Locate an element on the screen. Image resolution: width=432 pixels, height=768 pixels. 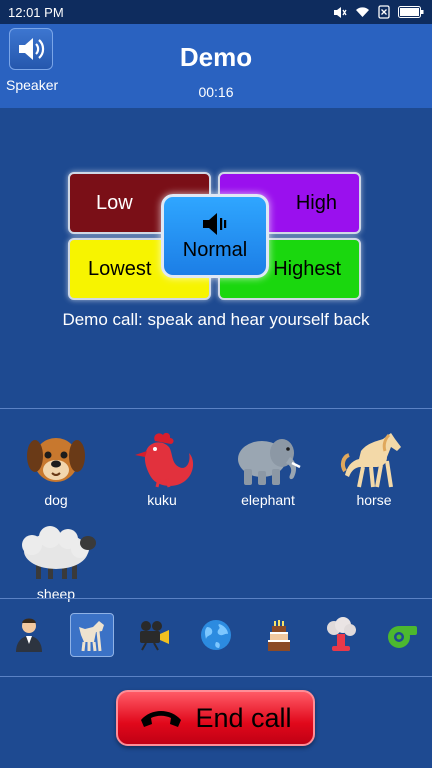
explosion-icon is located at coordinates (341, 634).